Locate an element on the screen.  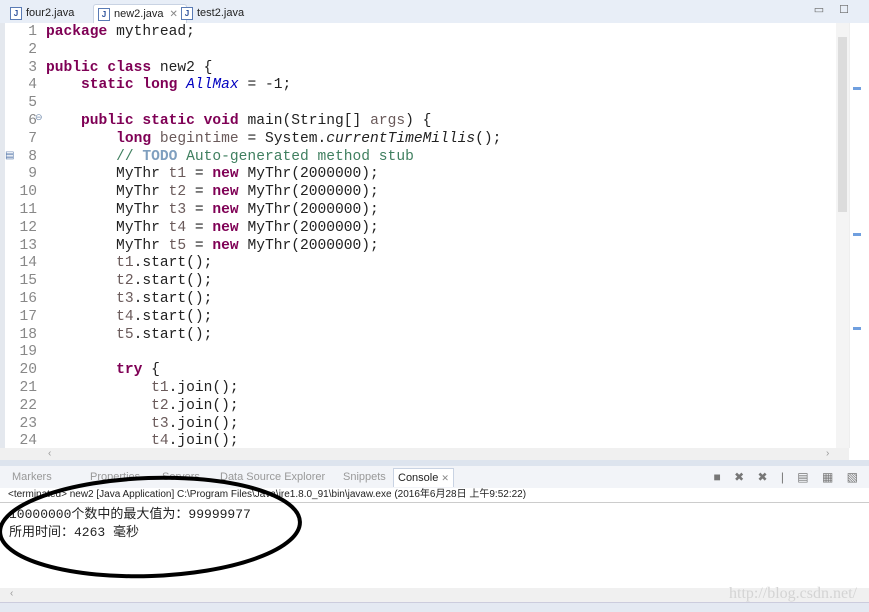
tab-data-source-explorer: Data Source Explorer is located at coordinates (272, 477).